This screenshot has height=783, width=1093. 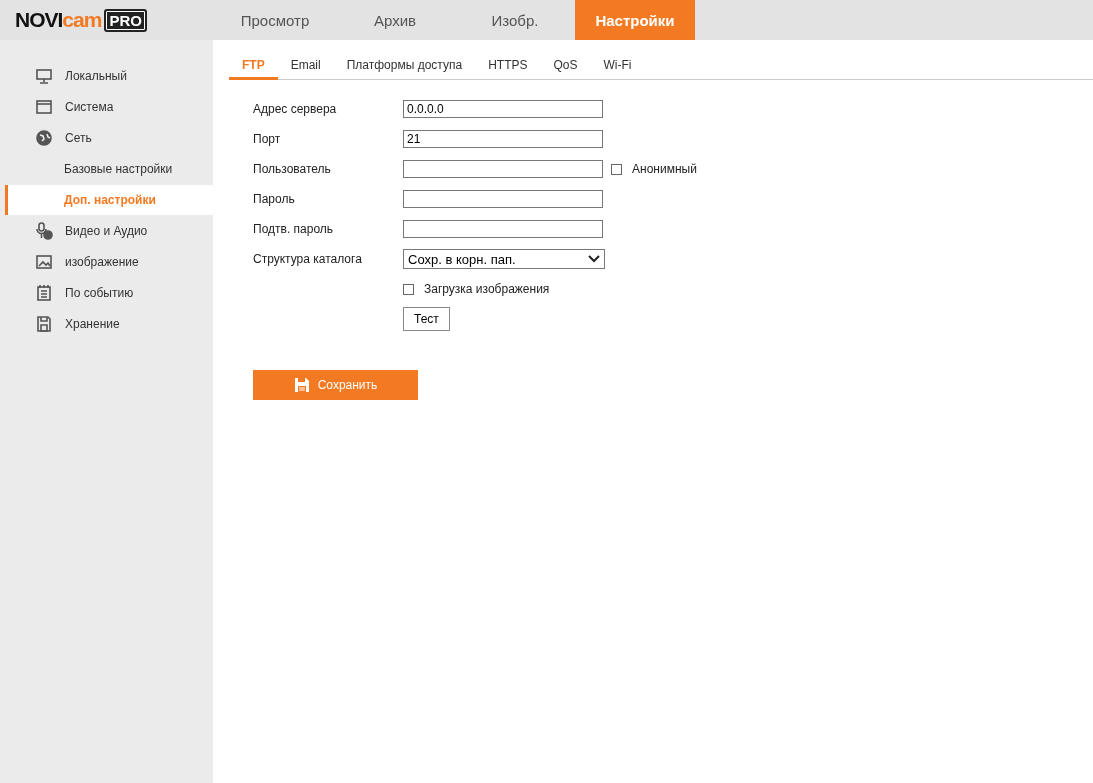 What do you see at coordinates (508, 66) in the screenshot?
I see `tab: HTTPS` at bounding box center [508, 66].